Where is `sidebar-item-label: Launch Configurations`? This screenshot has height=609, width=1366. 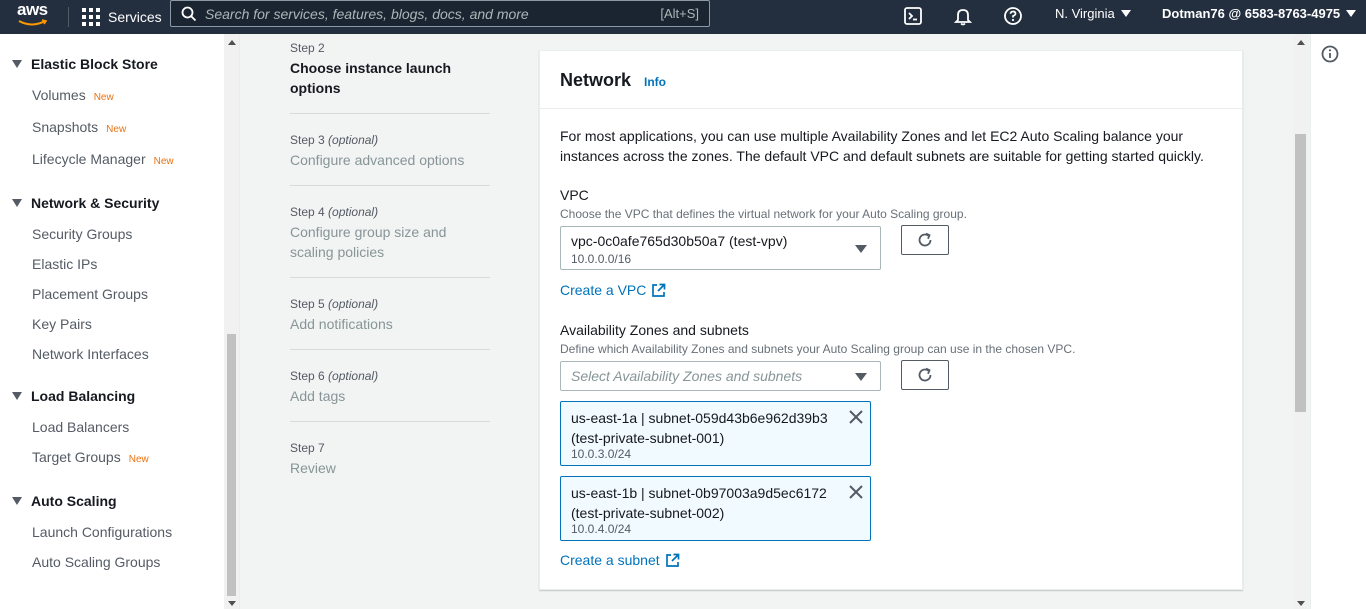
sidebar-item-label: Launch Configurations is located at coordinates (102, 532).